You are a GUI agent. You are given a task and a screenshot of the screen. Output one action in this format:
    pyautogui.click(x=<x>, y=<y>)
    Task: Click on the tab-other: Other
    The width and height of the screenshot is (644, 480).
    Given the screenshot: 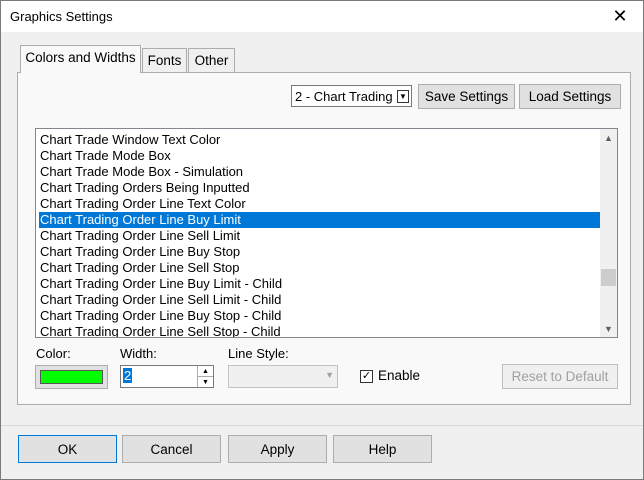 What is the action you would take?
    pyautogui.click(x=211, y=60)
    